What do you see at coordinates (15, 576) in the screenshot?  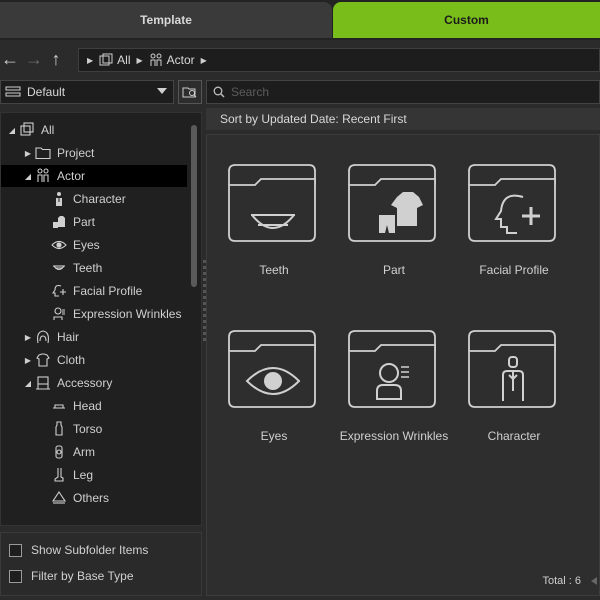 I see `filter-base-type-checkbox` at bounding box center [15, 576].